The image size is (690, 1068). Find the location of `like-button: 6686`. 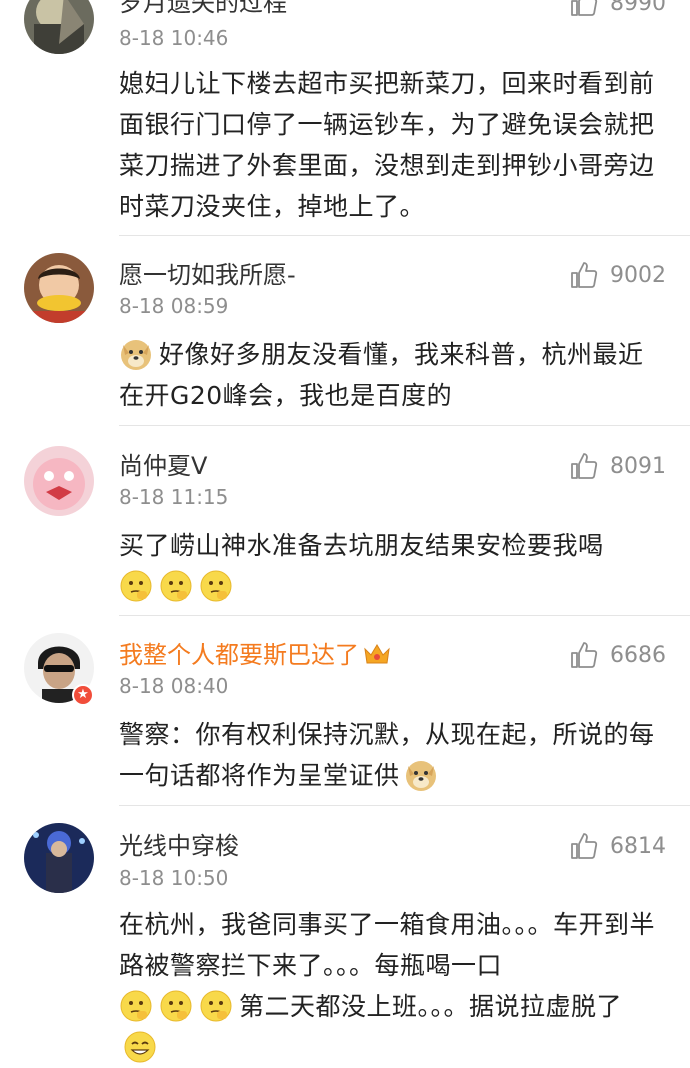

like-button: 6686 is located at coordinates (618, 655).